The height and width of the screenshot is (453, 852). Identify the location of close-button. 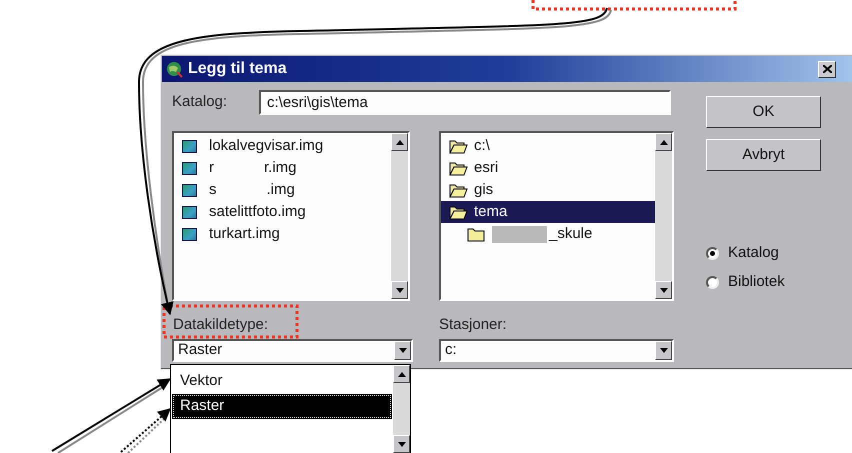
(827, 69).